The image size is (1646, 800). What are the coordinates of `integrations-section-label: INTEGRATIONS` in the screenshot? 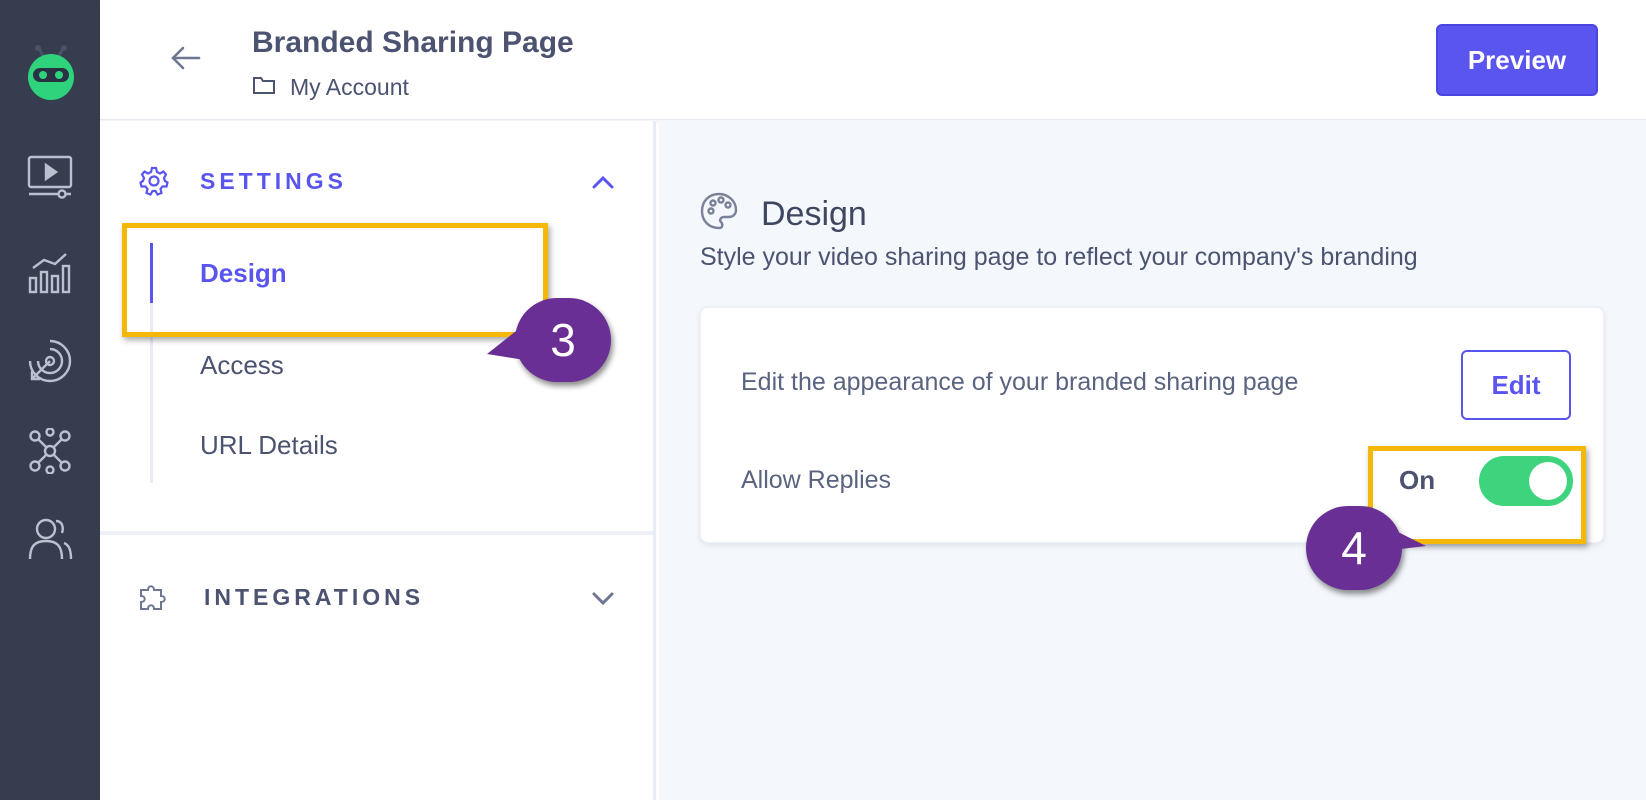 It's located at (314, 596).